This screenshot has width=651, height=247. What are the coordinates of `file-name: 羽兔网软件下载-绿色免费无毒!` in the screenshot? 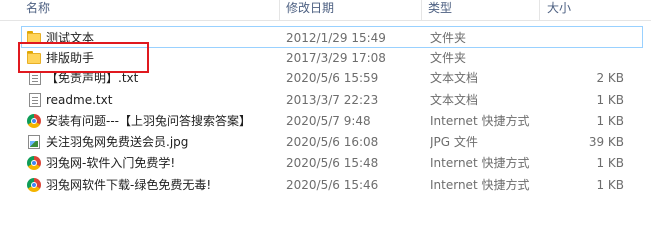 It's located at (129, 185).